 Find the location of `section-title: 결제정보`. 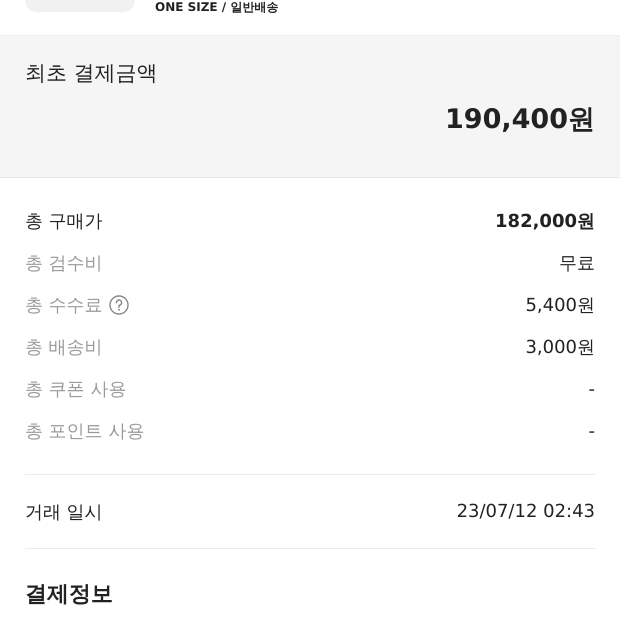

section-title: 결제정보 is located at coordinates (69, 595).